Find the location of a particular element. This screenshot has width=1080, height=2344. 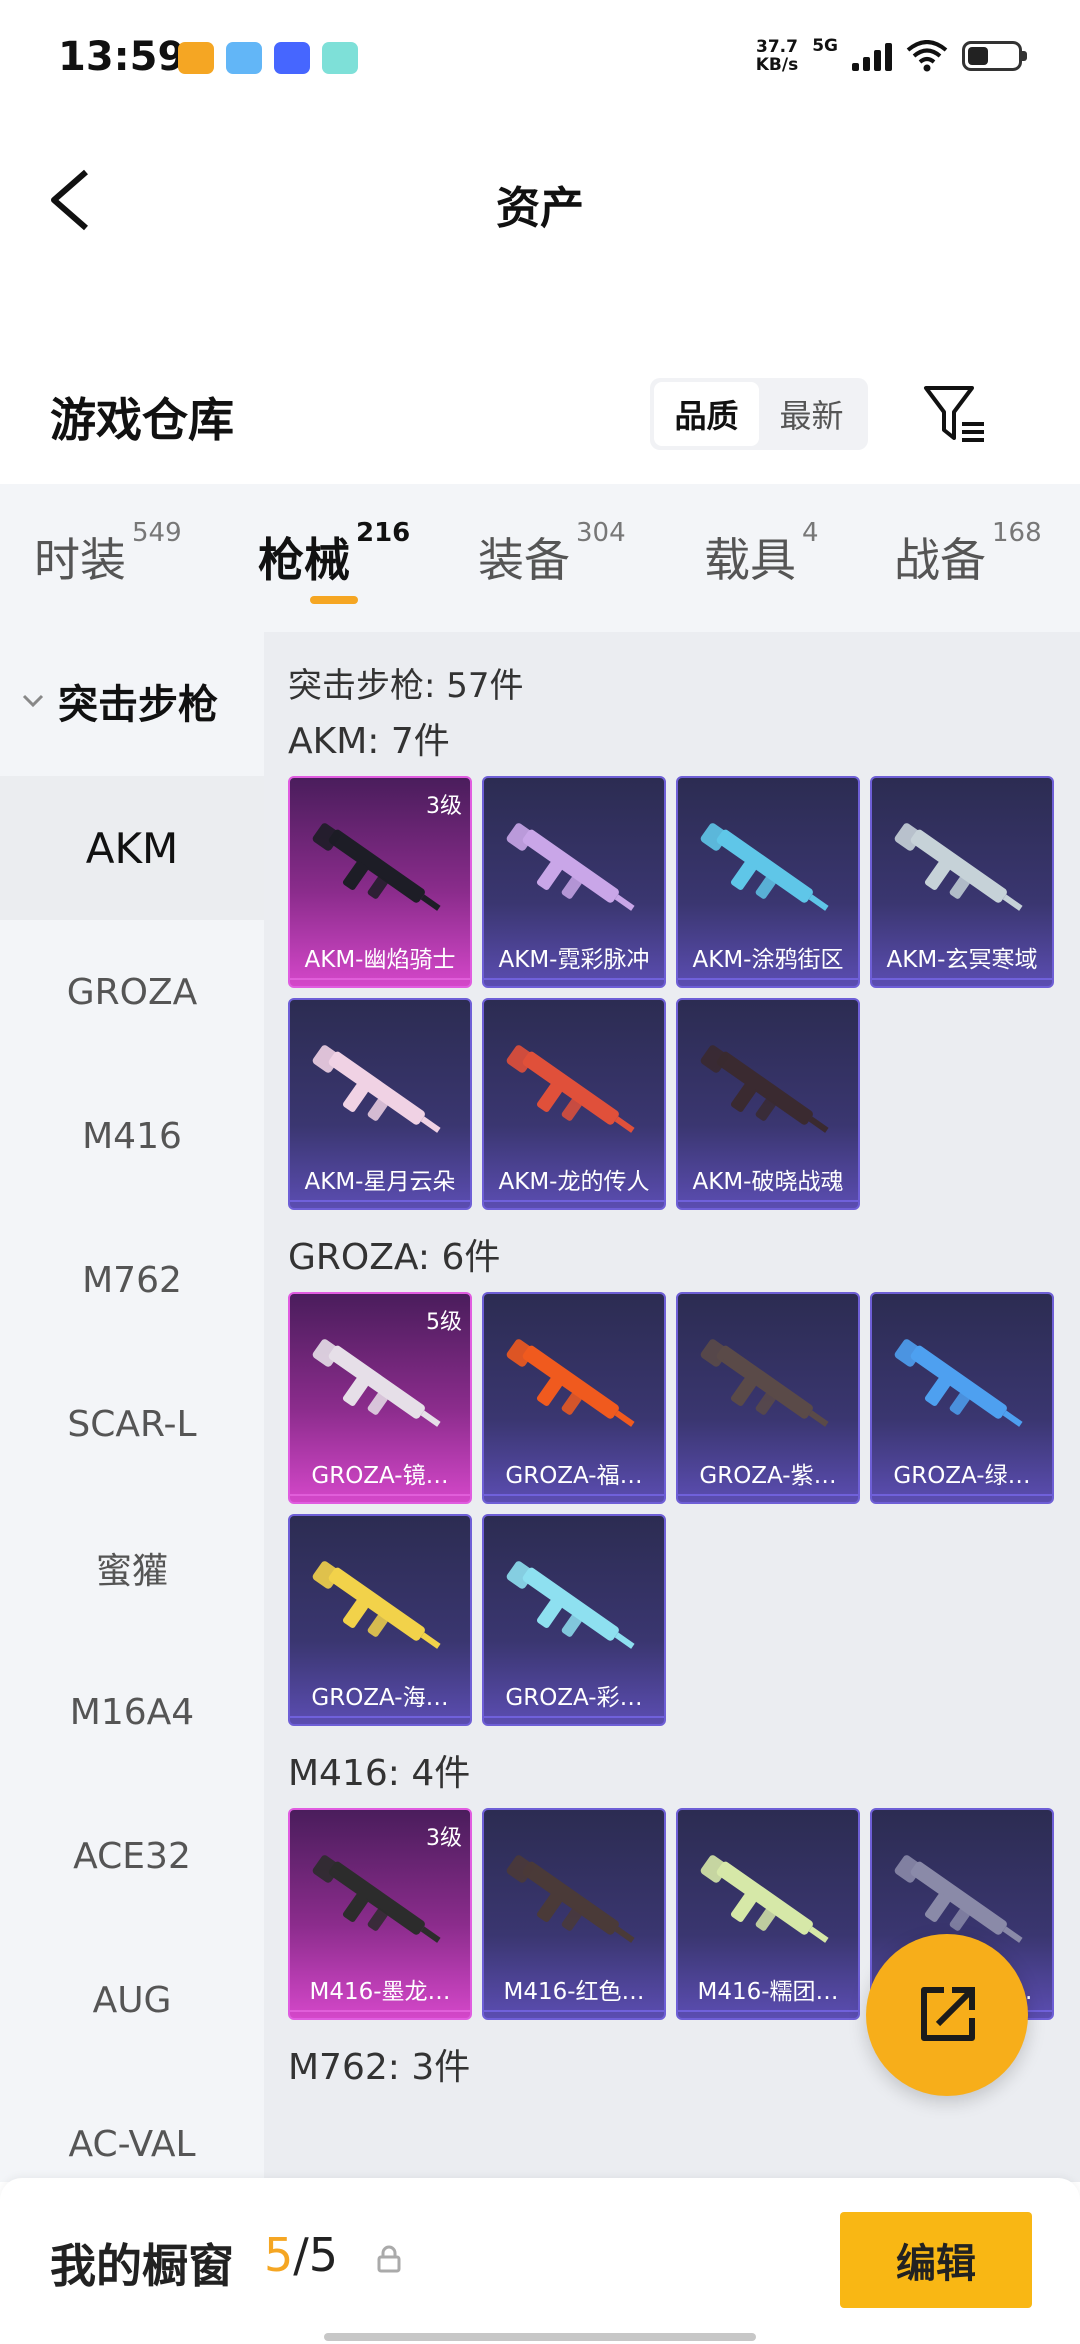

sidenav-item-scar-l: SCAR-L is located at coordinates (132, 1424).